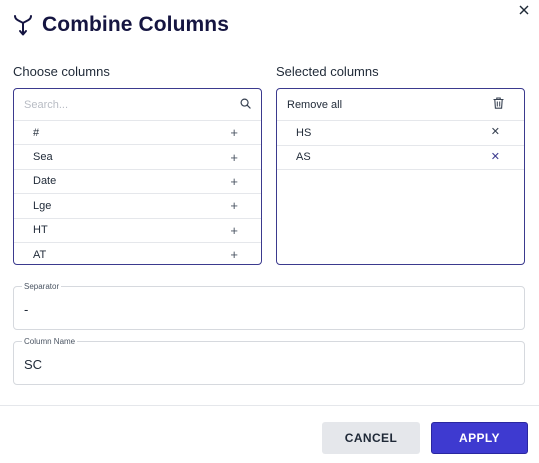 The width and height of the screenshot is (539, 463). Describe the element at coordinates (43, 157) in the screenshot. I see `column-item-label: Sea` at that location.